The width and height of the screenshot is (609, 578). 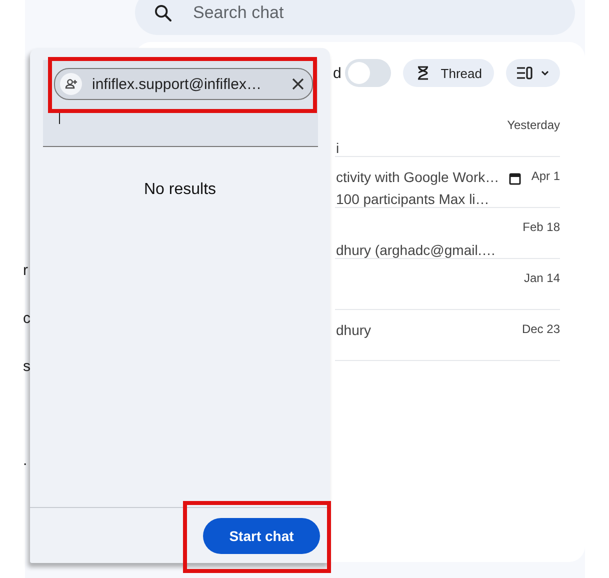 What do you see at coordinates (353, 331) in the screenshot?
I see `chat-title: dhury` at bounding box center [353, 331].